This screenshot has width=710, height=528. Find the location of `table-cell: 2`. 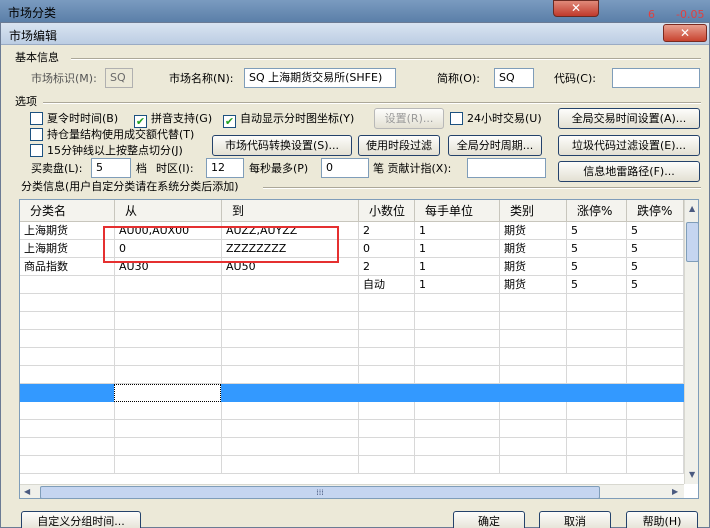

table-cell: 2 is located at coordinates (387, 231).